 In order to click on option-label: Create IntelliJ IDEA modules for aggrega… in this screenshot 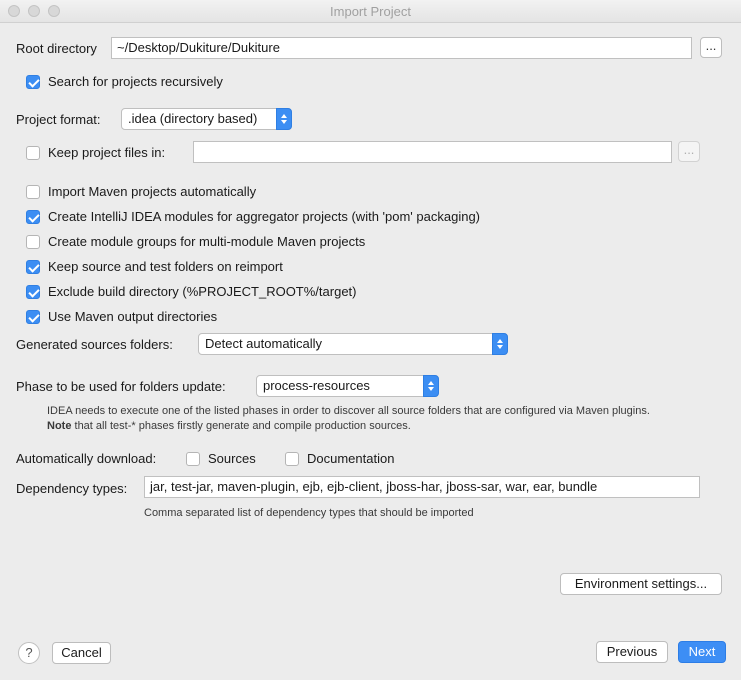, I will do `click(264, 216)`.